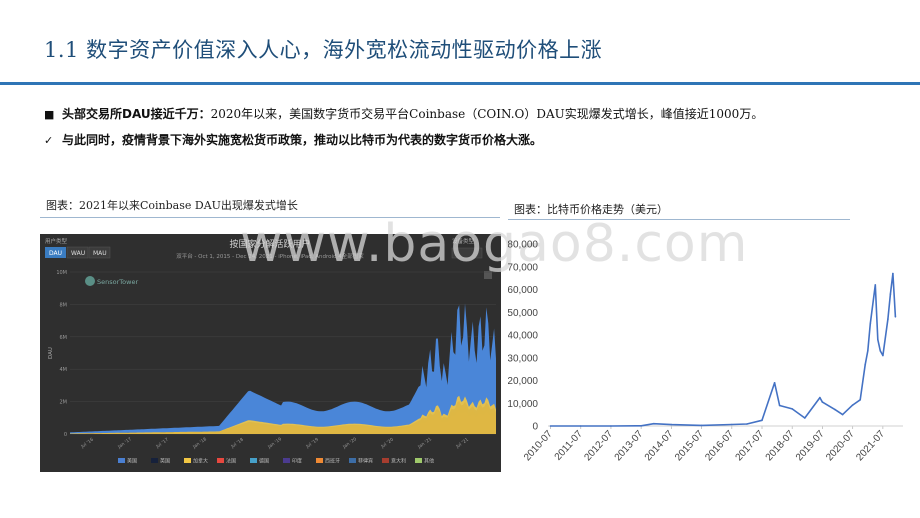 The height and width of the screenshot is (518, 920). What do you see at coordinates (569, 445) in the screenshot?
I see `btc-x-tick: 2011-07` at bounding box center [569, 445].